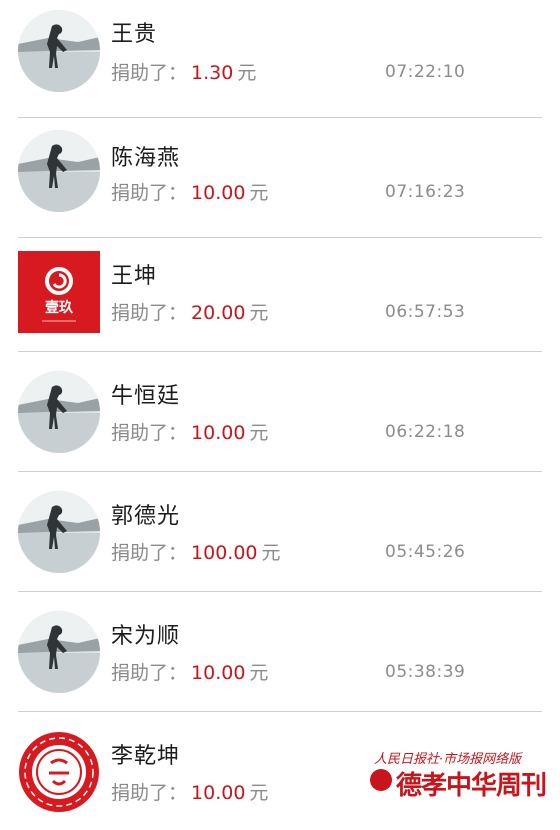 The width and height of the screenshot is (560, 830). I want to click on donor-name: 牛恒廷, so click(146, 396).